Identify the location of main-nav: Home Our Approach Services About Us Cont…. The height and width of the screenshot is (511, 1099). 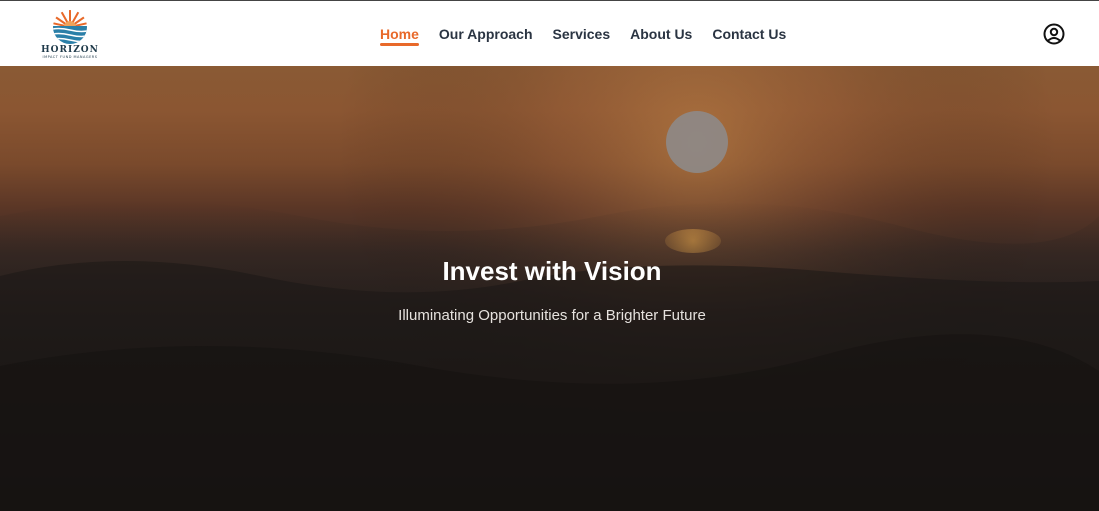
(593, 34).